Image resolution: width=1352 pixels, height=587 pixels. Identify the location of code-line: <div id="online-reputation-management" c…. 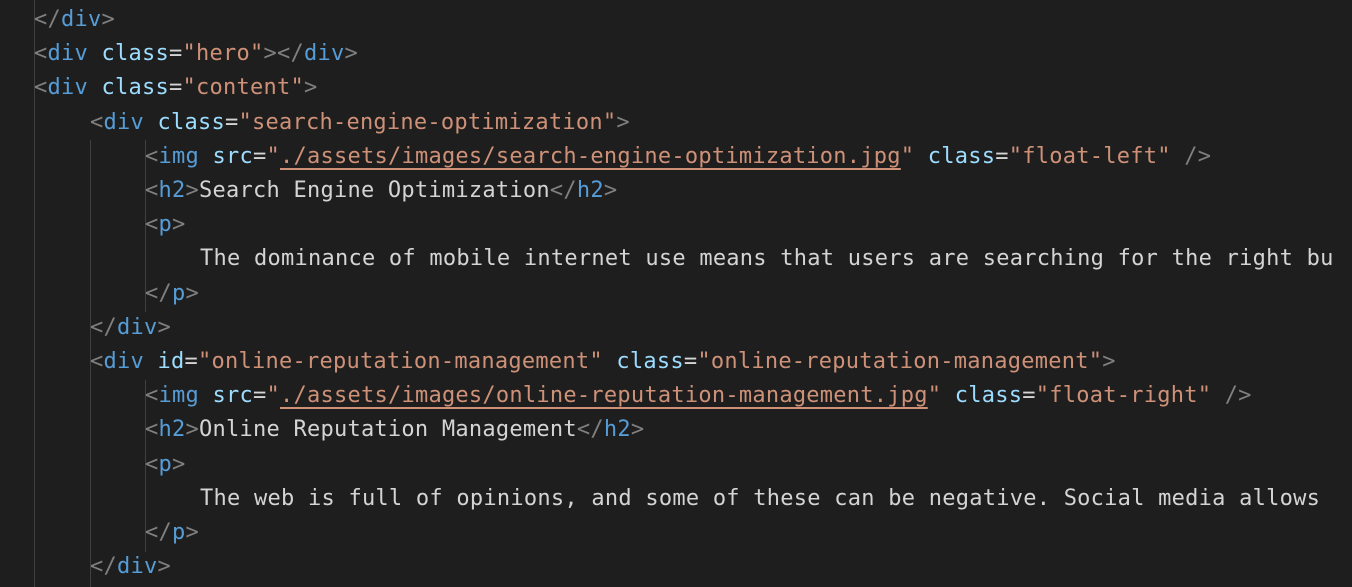
(603, 362).